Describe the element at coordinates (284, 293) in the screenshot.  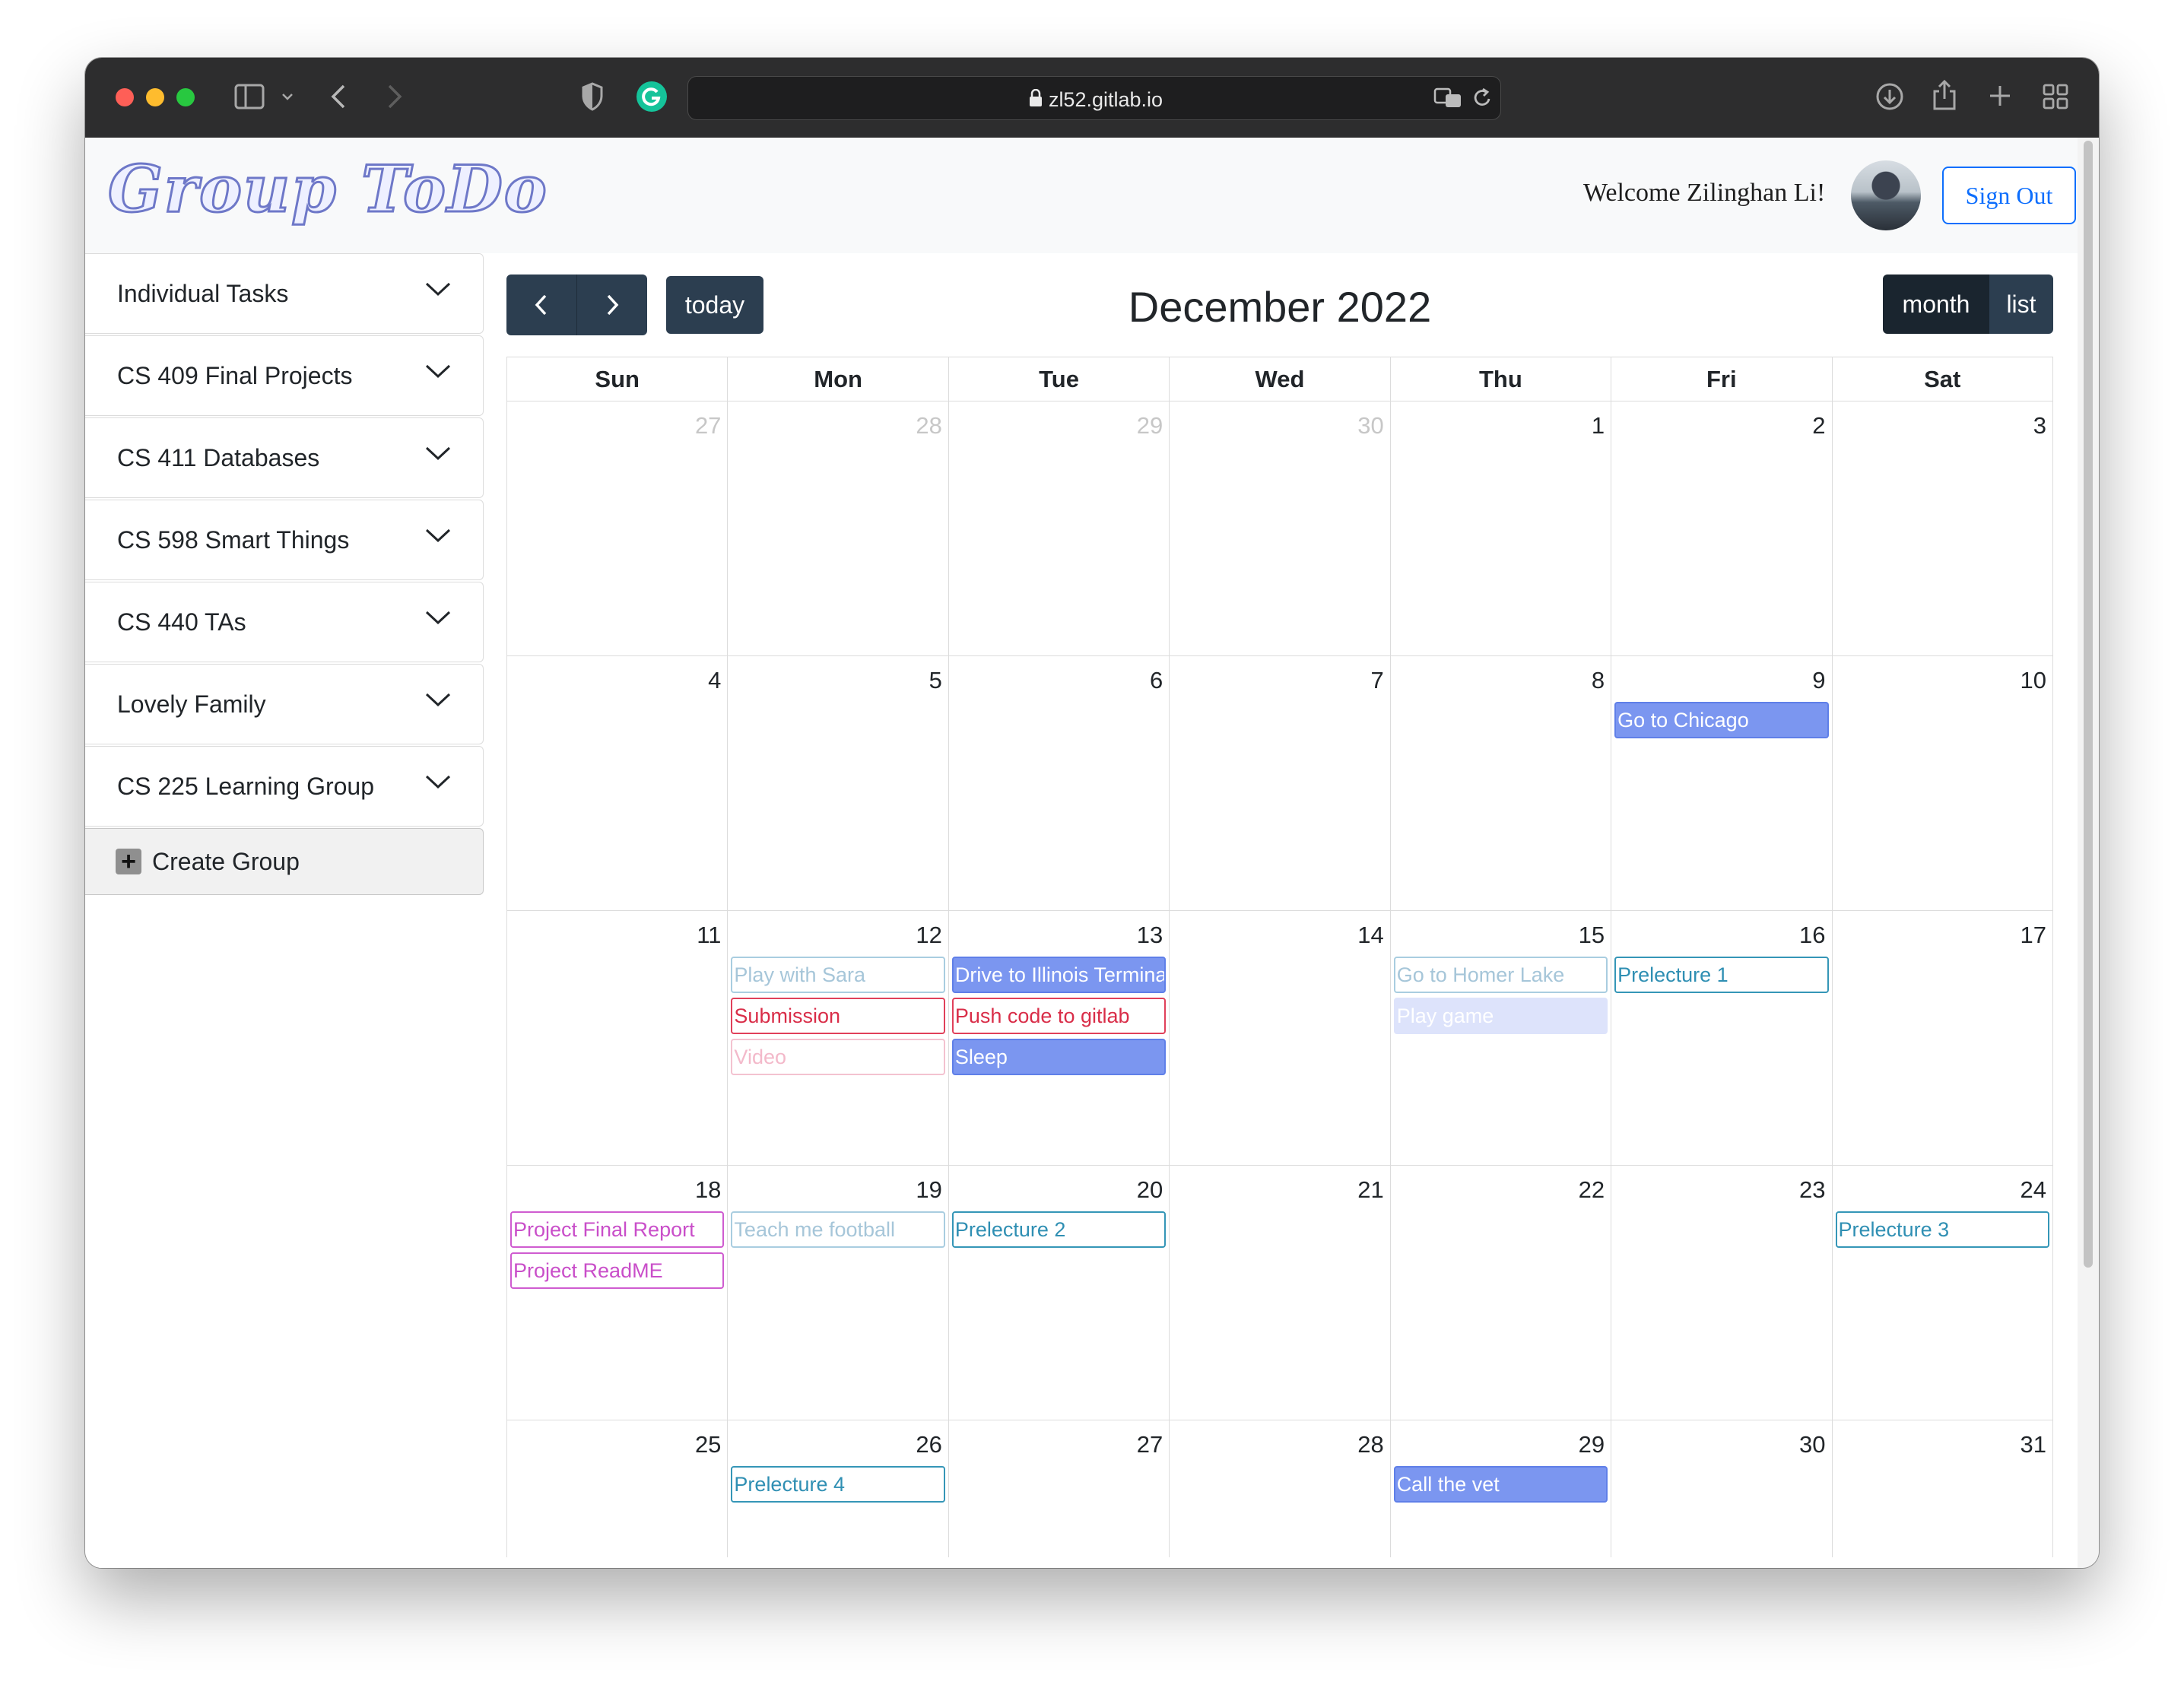
I see `group-accordion-item: Individual Tasks` at that location.